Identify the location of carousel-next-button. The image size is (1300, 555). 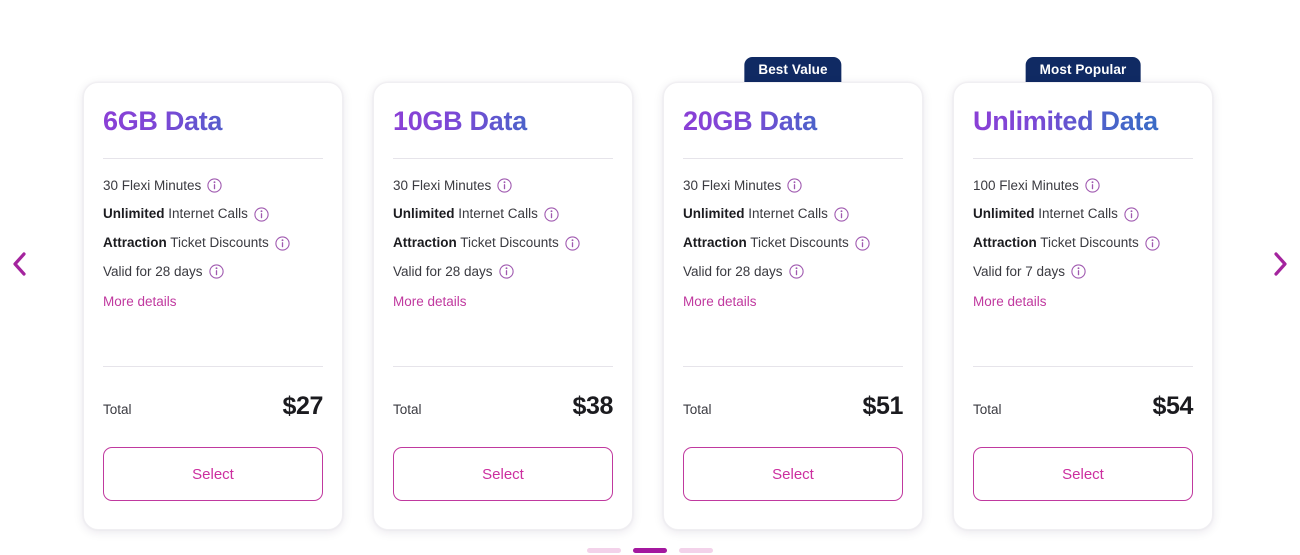
(1281, 264).